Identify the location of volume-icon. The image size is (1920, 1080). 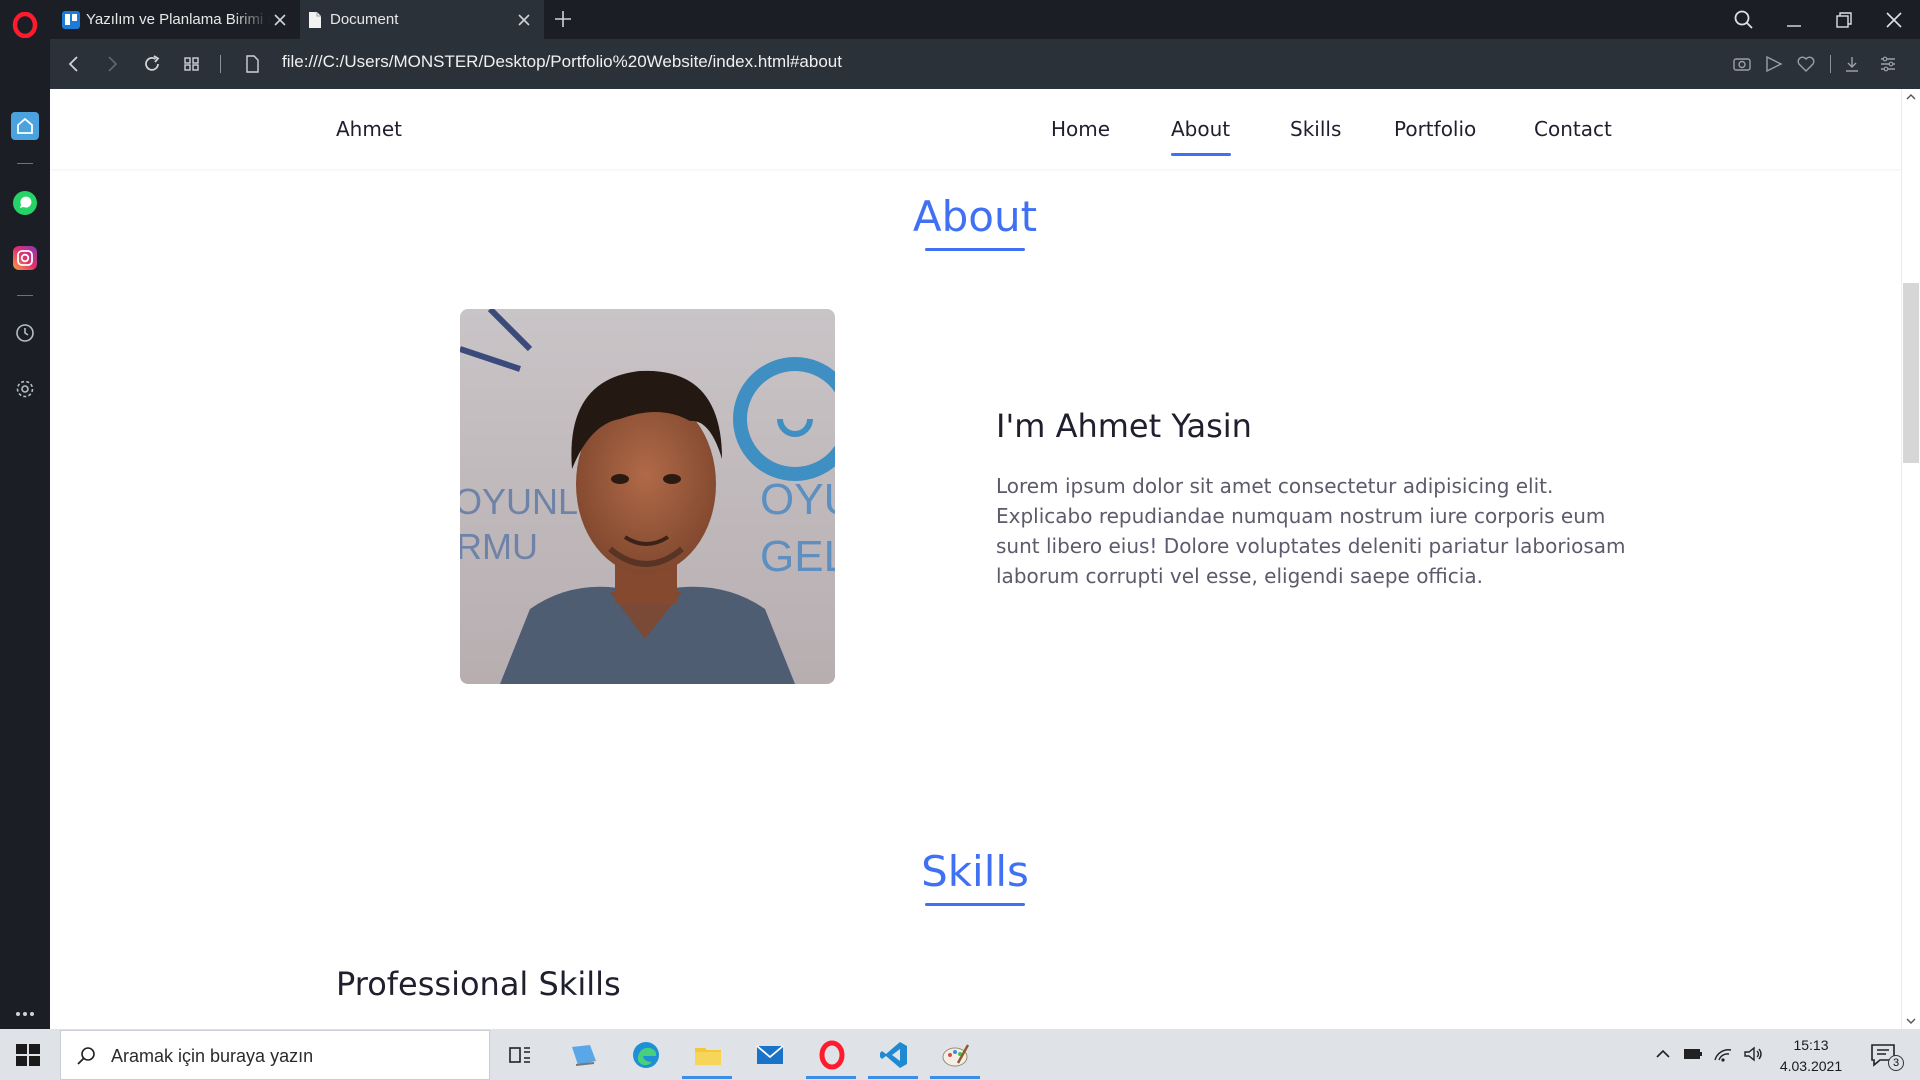
(1753, 1054).